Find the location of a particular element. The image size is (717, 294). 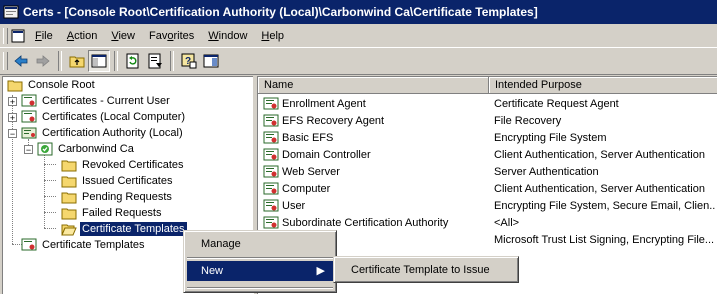

tree-item-carbonwind-ca: Carbonwind Ca is located at coordinates (86, 149).